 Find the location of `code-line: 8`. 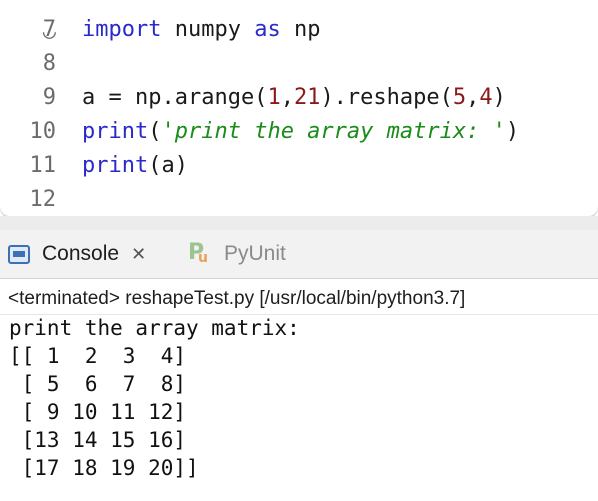

code-line: 8 is located at coordinates (299, 63).